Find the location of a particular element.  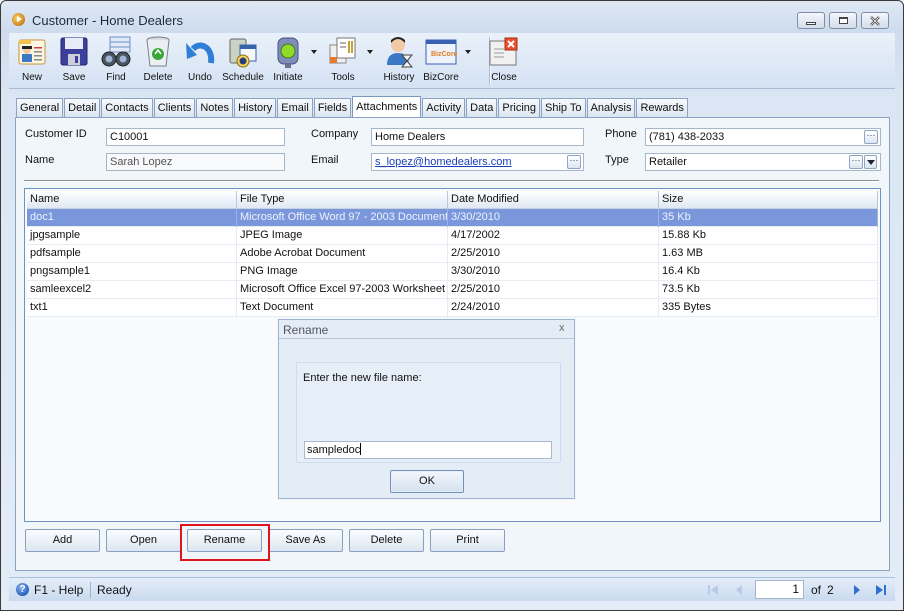

file-type-cell: PNG Image is located at coordinates (342, 272).